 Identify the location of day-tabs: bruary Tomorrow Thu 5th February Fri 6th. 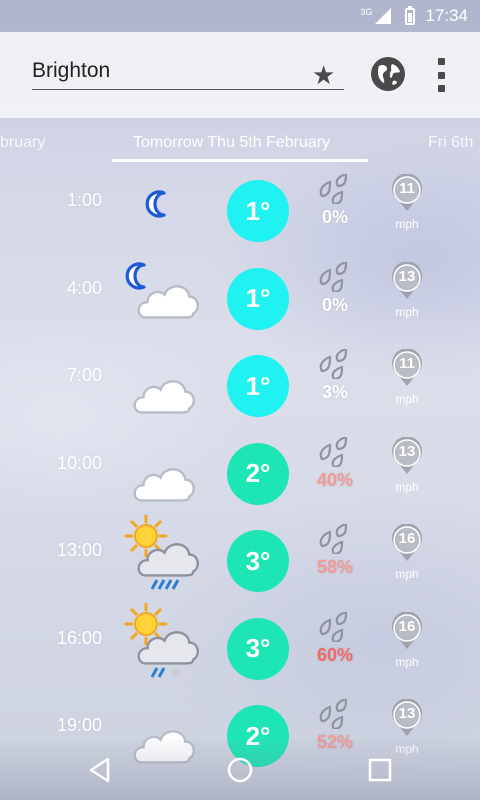
(240, 141).